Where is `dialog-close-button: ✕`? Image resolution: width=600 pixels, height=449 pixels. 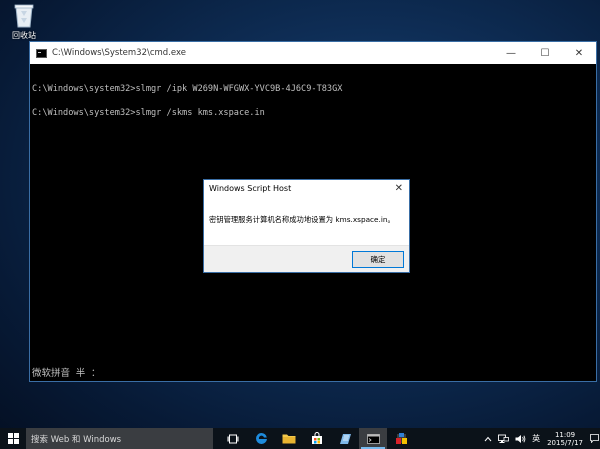
dialog-close-button: ✕ is located at coordinates (399, 188).